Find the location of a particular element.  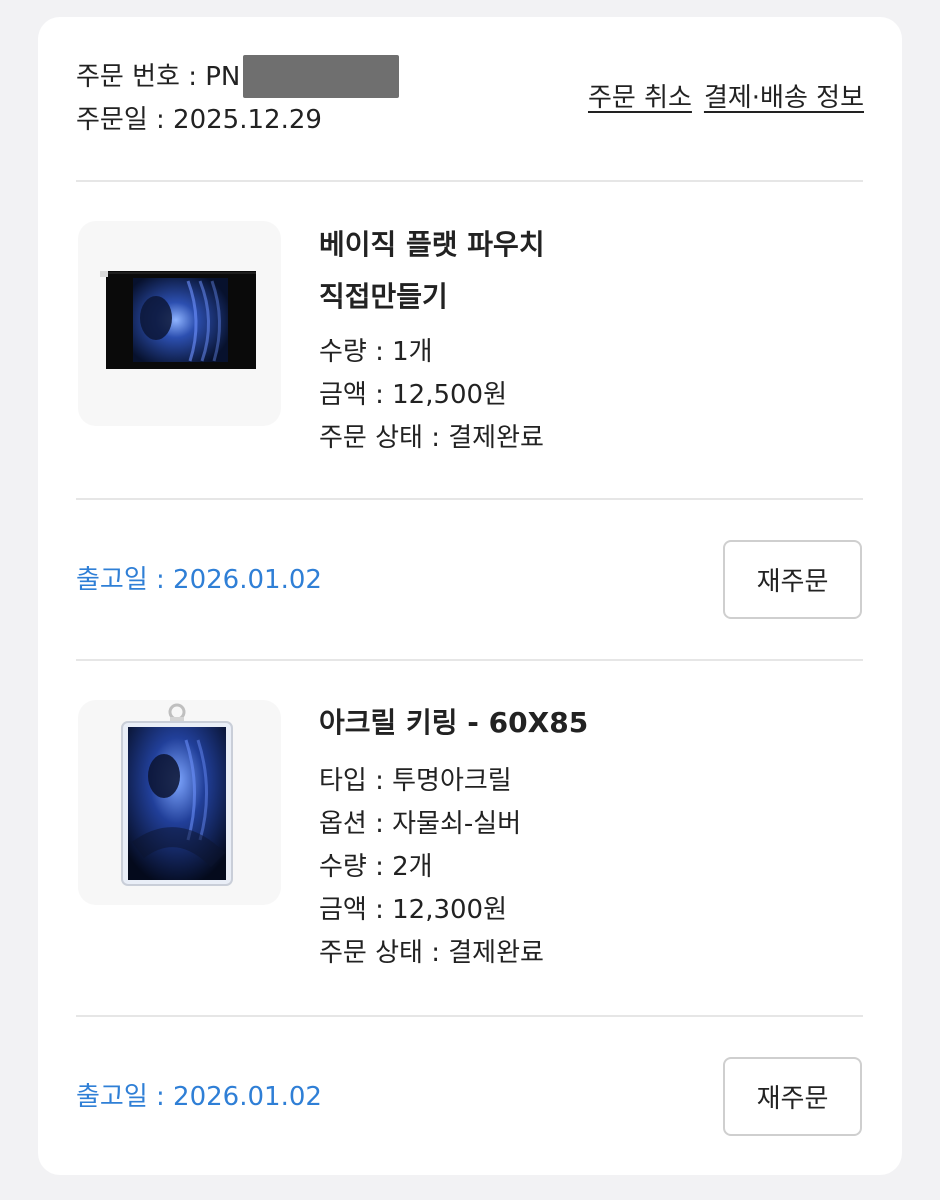

order-date: 주문일 : 2025.12.29 is located at coordinates (199, 120).